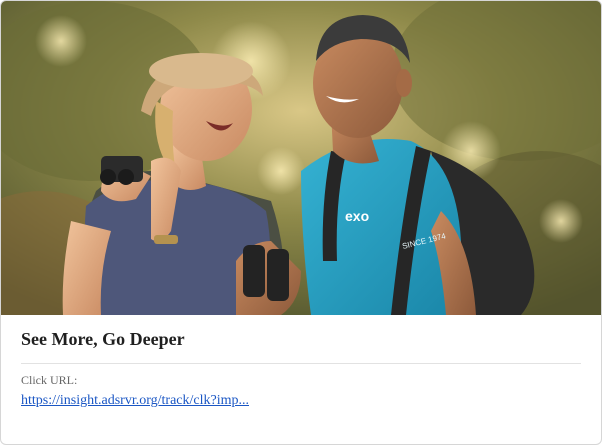 This screenshot has width=602, height=445. I want to click on ad-title: See More, Go Deeper, so click(301, 345).